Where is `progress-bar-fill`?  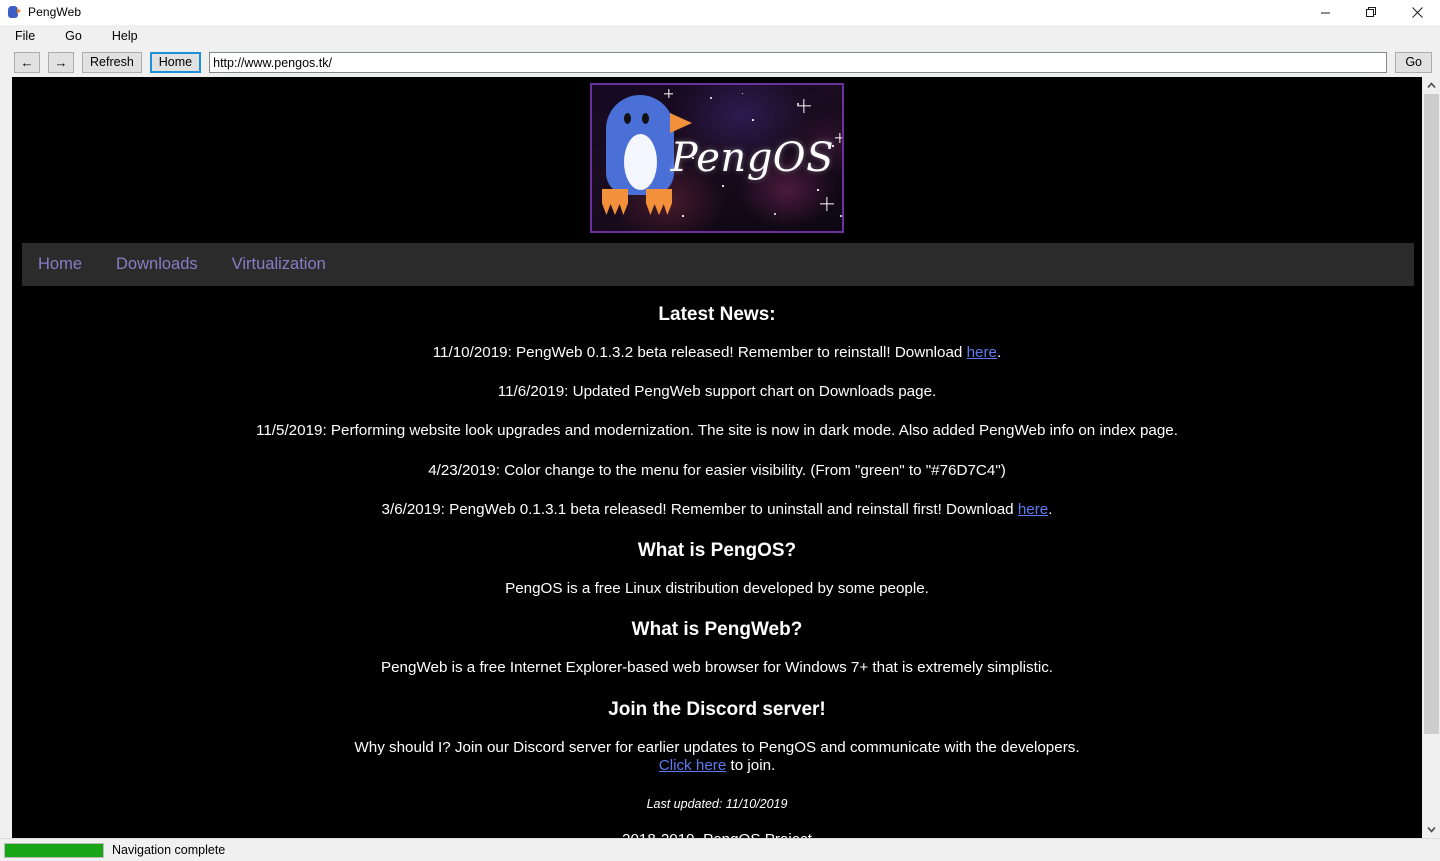
progress-bar-fill is located at coordinates (54, 850).